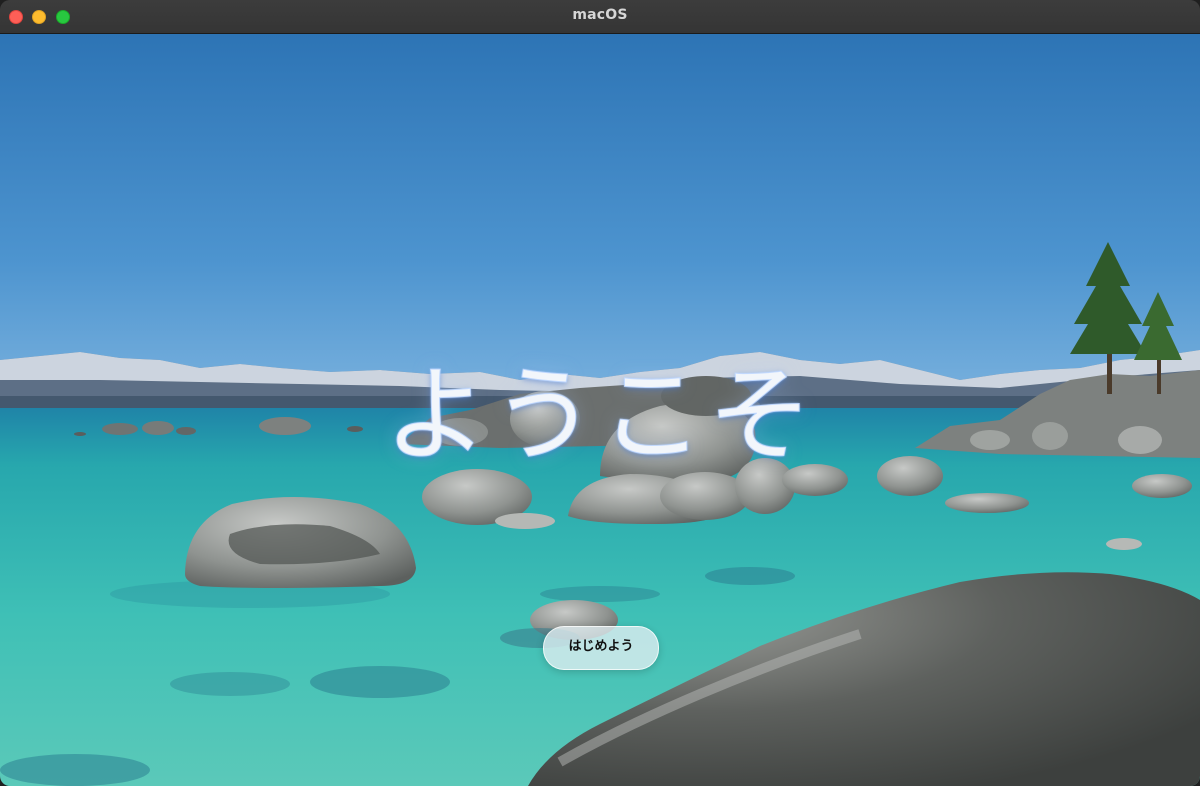 This screenshot has height=786, width=1200. What do you see at coordinates (599, 415) in the screenshot?
I see `welcome-heading: ようこそ` at bounding box center [599, 415].